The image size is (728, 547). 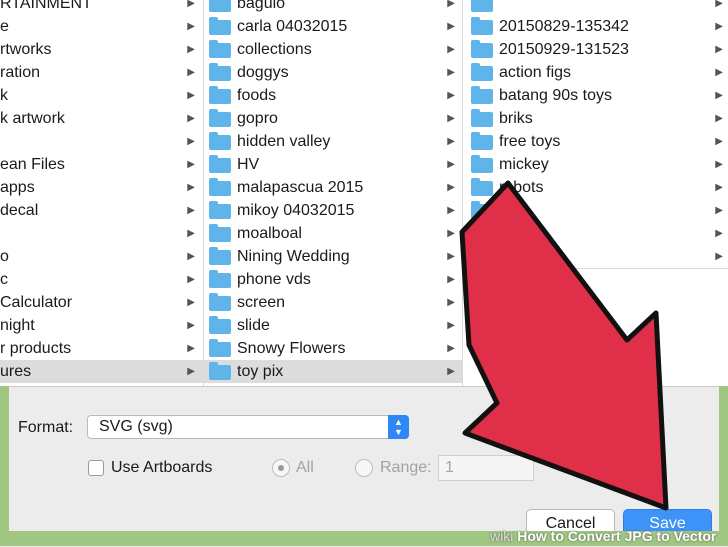 I want to click on list-item: free toys ▶, so click(x=595, y=141).